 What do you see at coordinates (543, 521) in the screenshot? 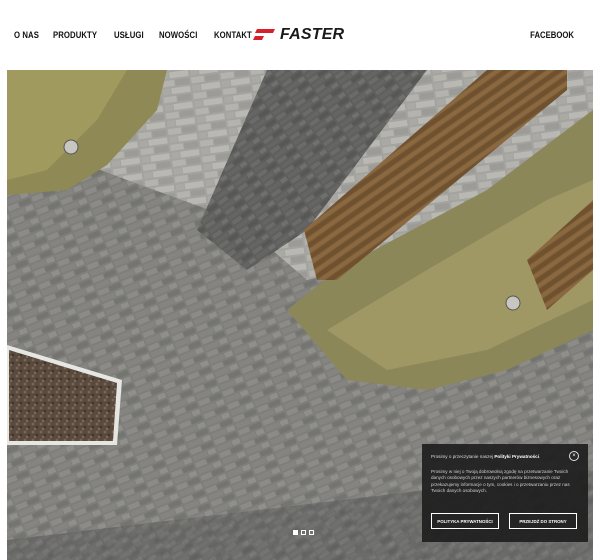
I see `go-to-site-button: PRZEJDŹ DO STRONY` at bounding box center [543, 521].